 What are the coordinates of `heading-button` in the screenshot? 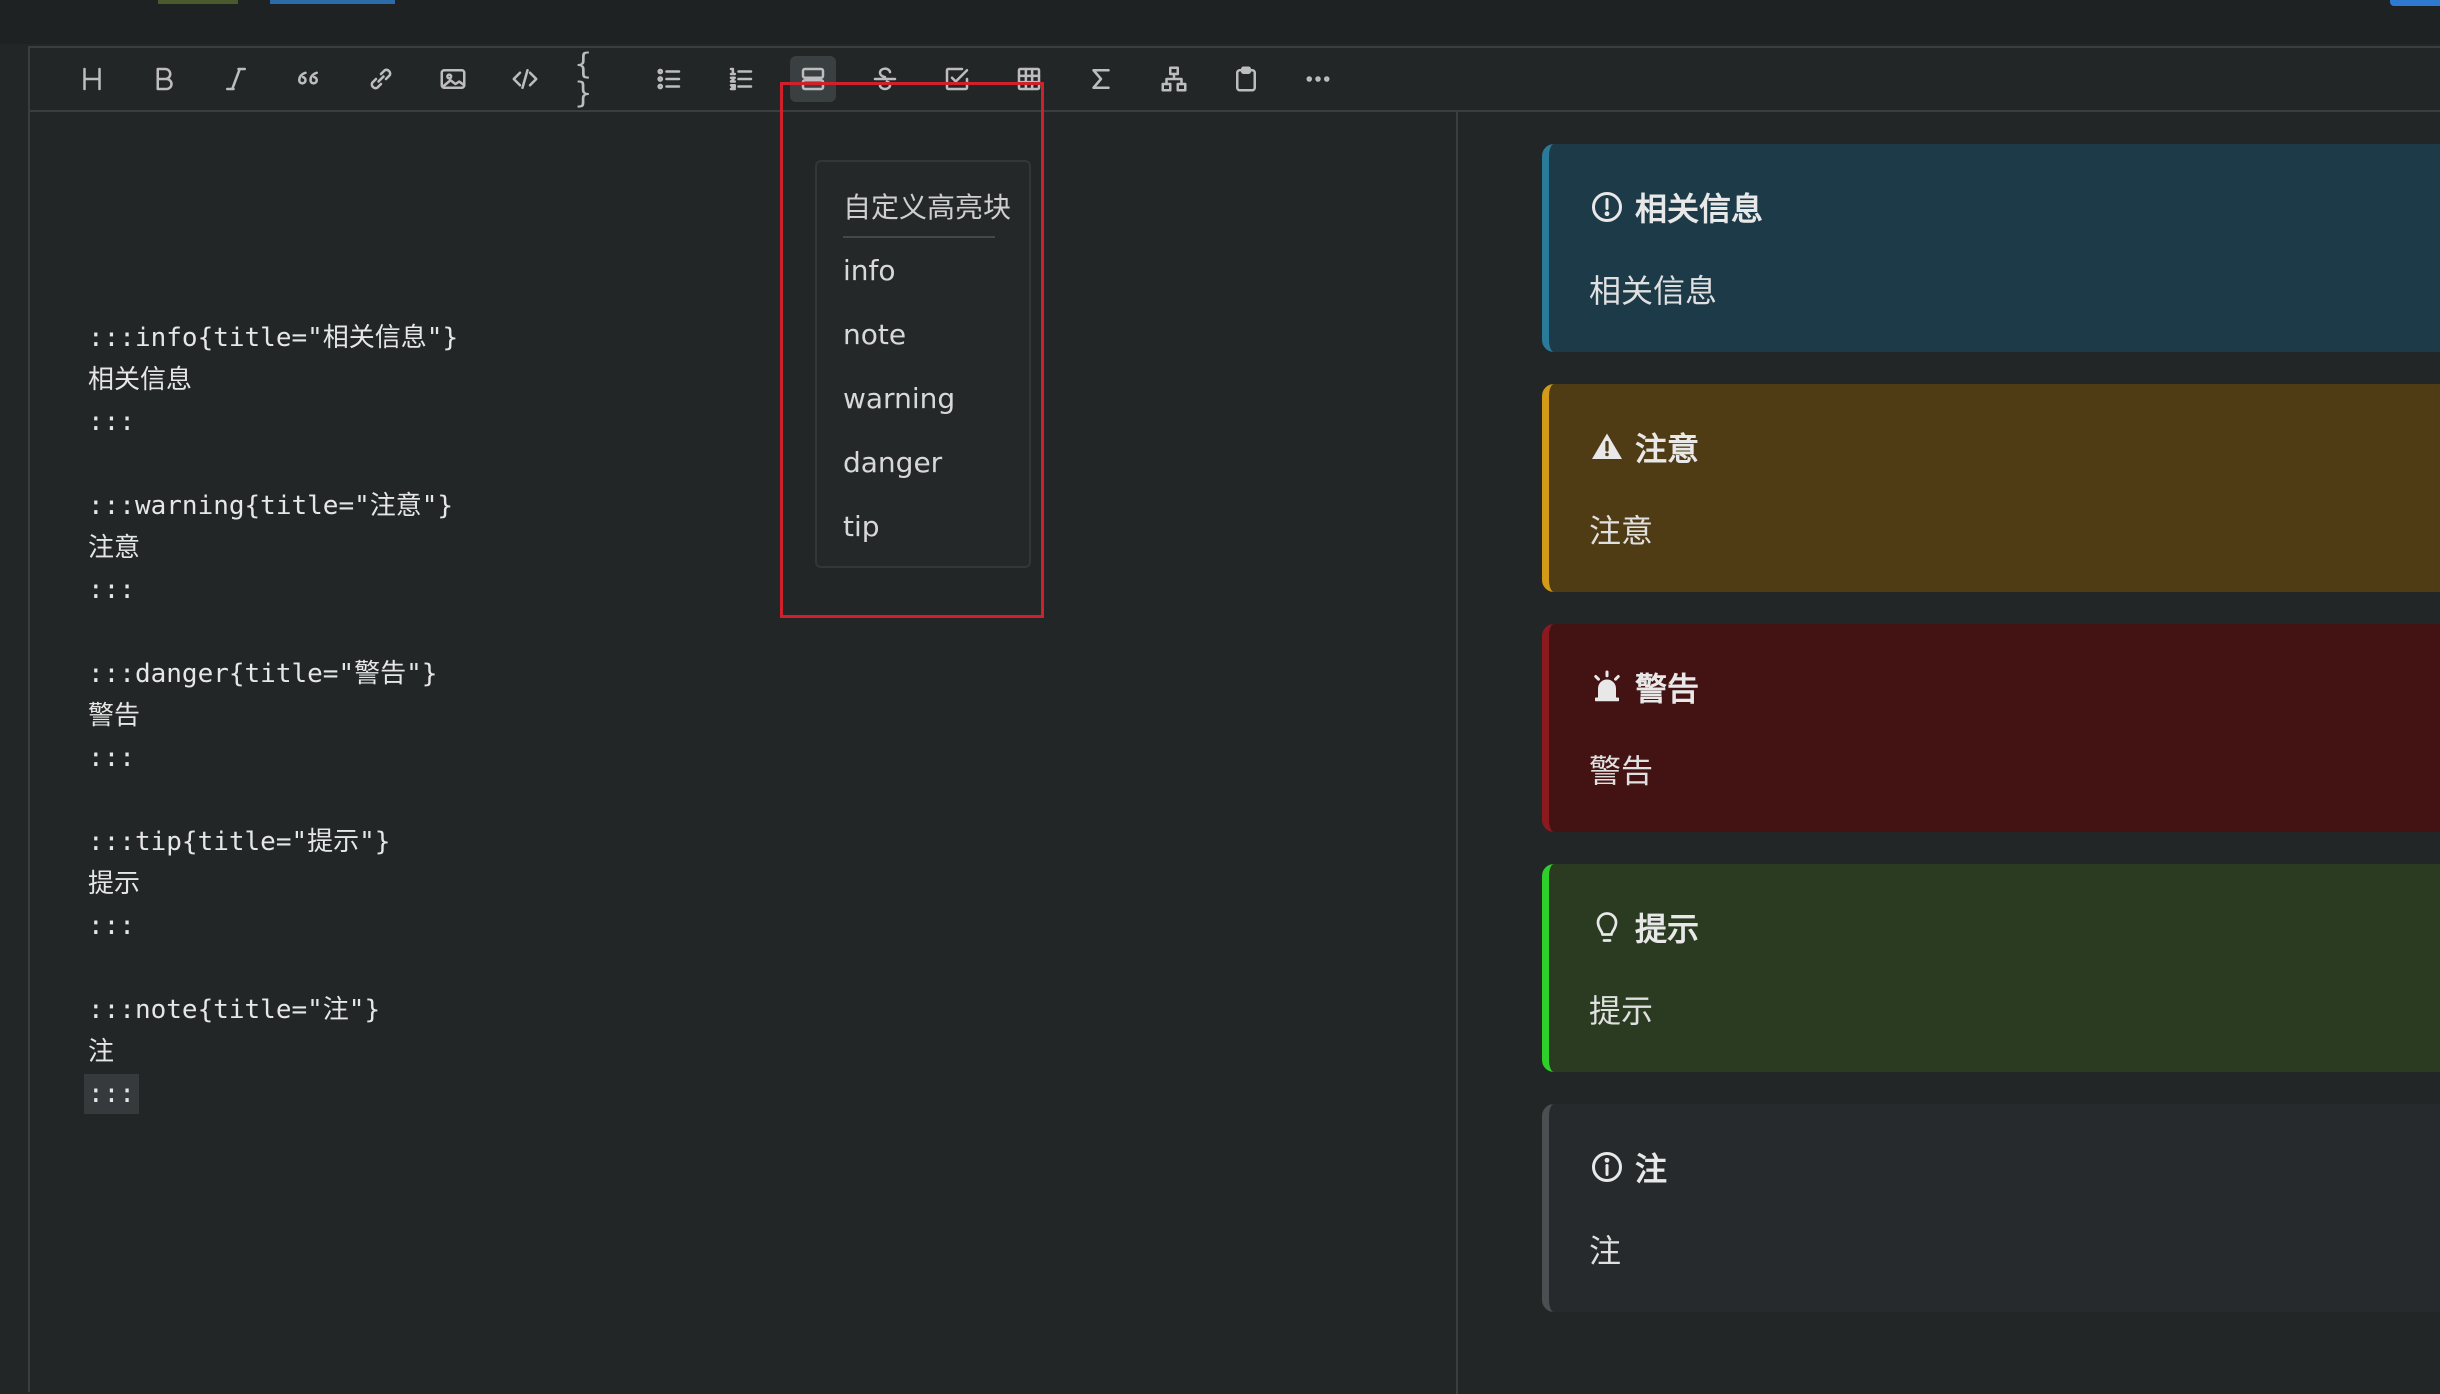 It's located at (92, 79).